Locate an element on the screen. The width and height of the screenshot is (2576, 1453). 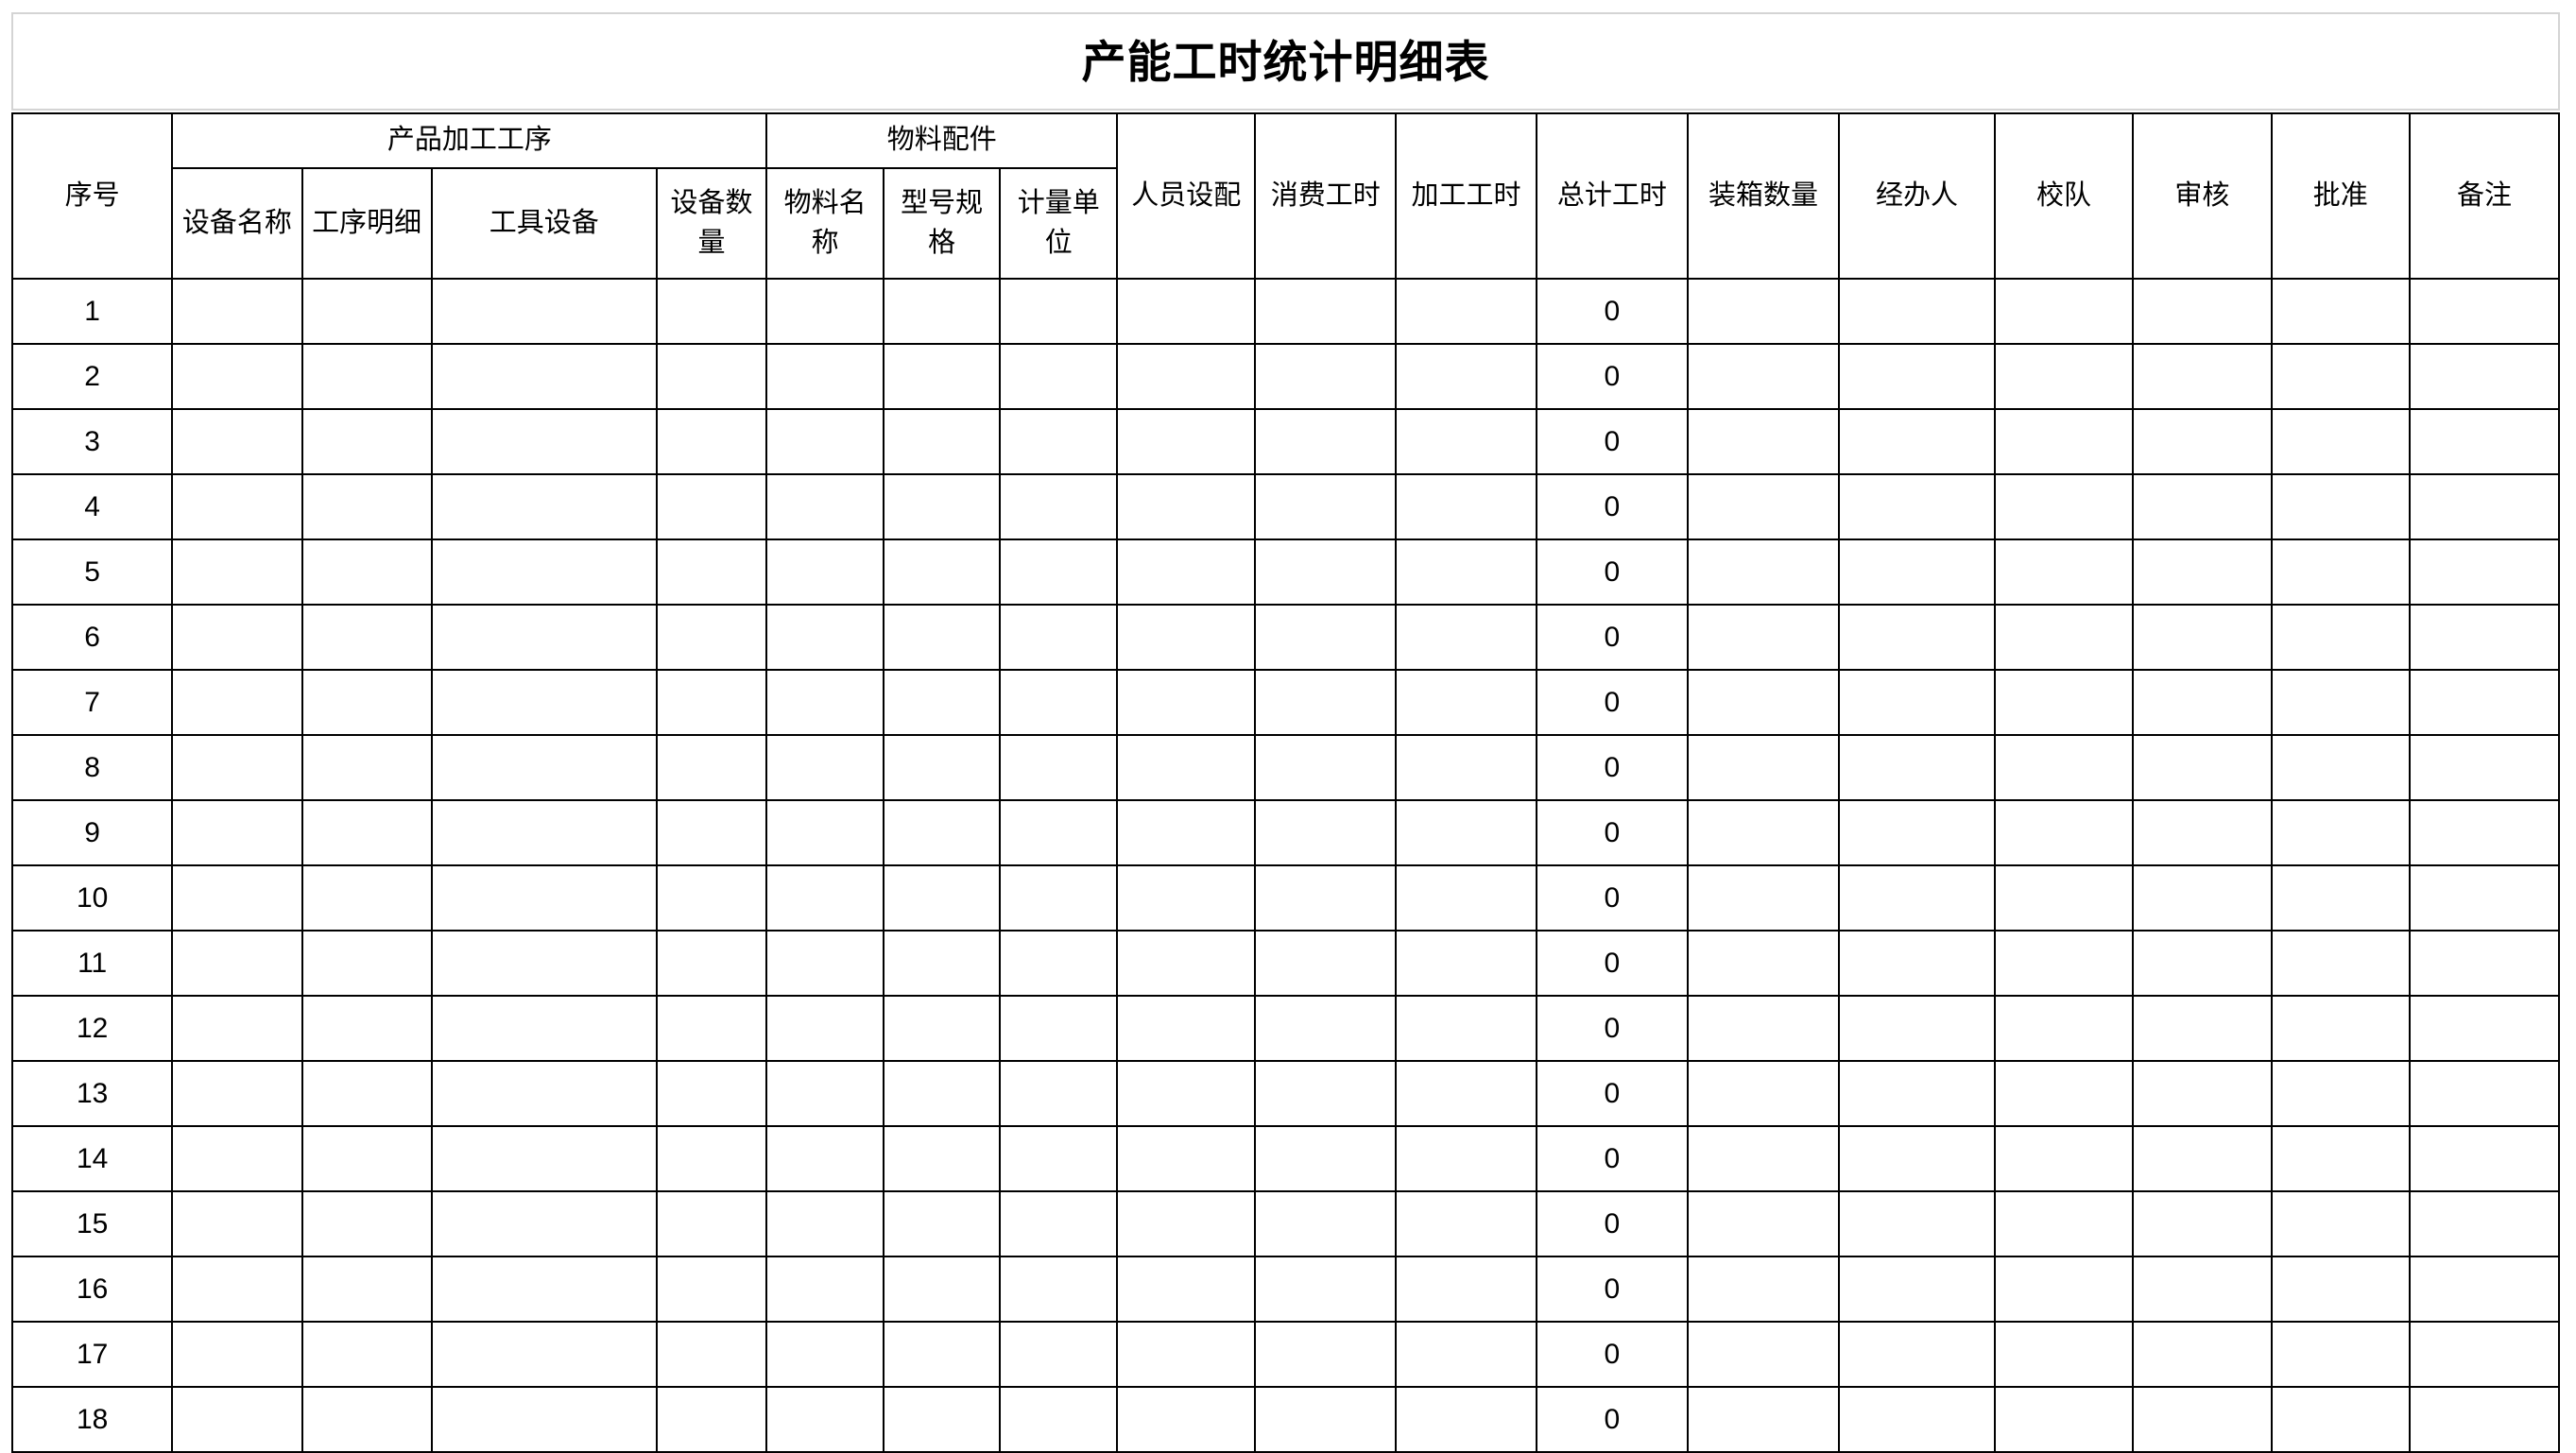
row-index-cell: 4 is located at coordinates (92, 506).